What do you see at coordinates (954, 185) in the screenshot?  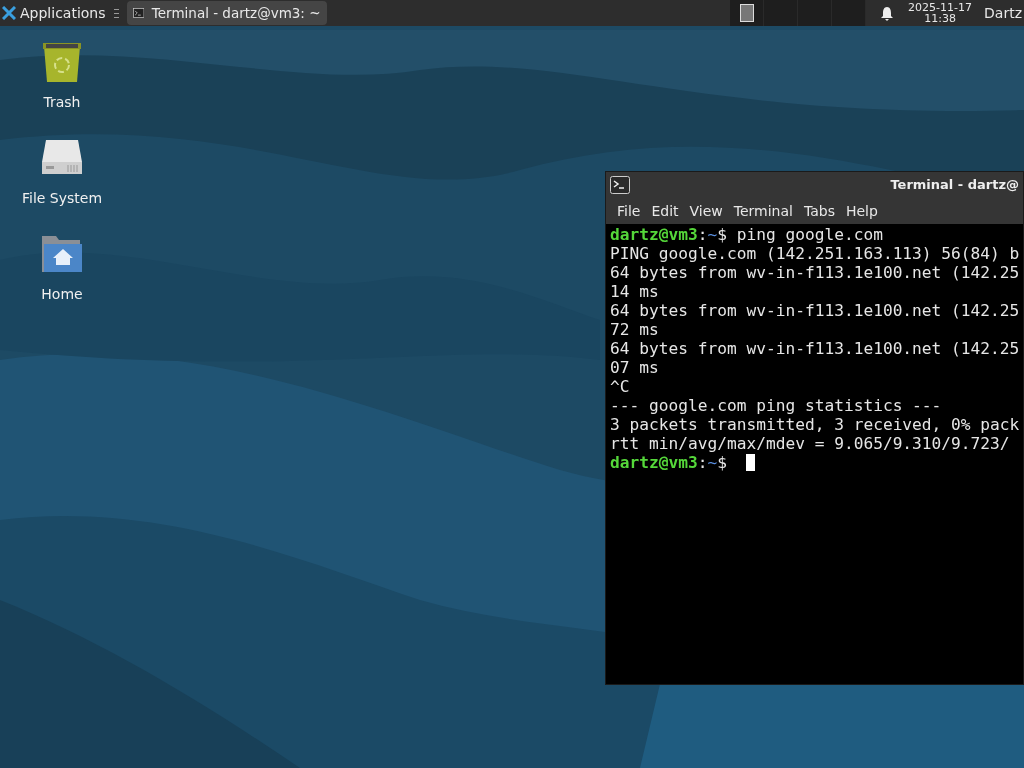 I see `window-title: Terminal - dartz@` at bounding box center [954, 185].